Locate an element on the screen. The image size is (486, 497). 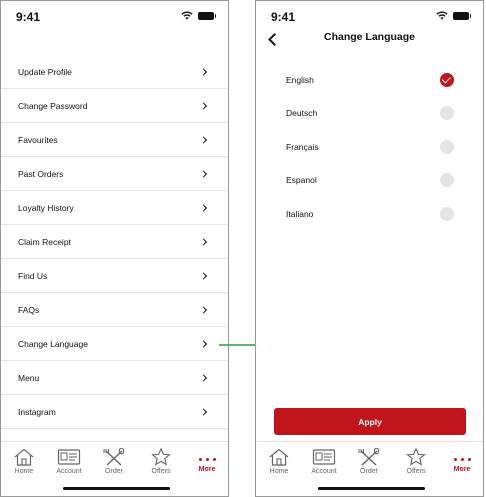
language-label: Italiano is located at coordinates (300, 213).